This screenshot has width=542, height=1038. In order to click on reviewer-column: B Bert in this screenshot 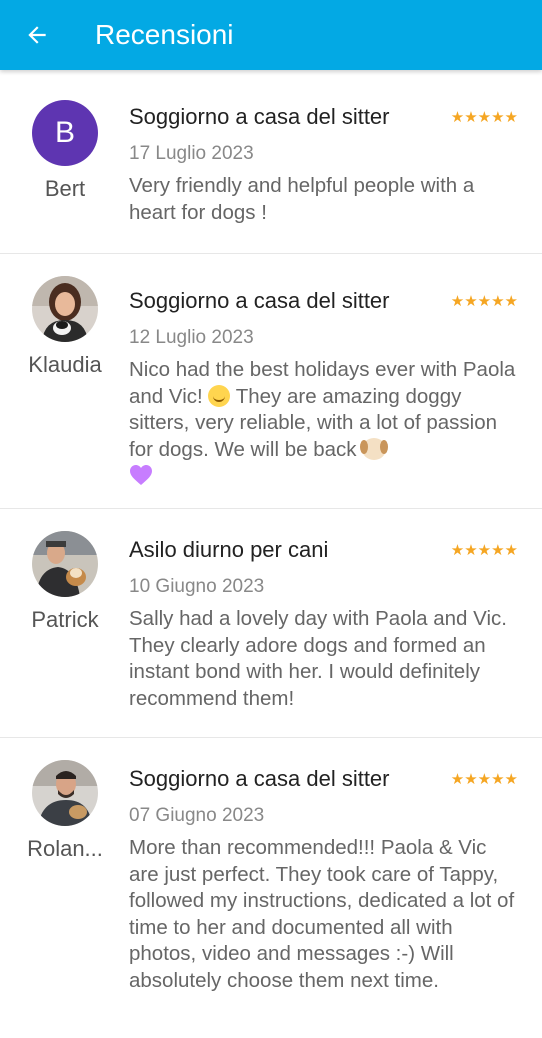, I will do `click(65, 151)`.